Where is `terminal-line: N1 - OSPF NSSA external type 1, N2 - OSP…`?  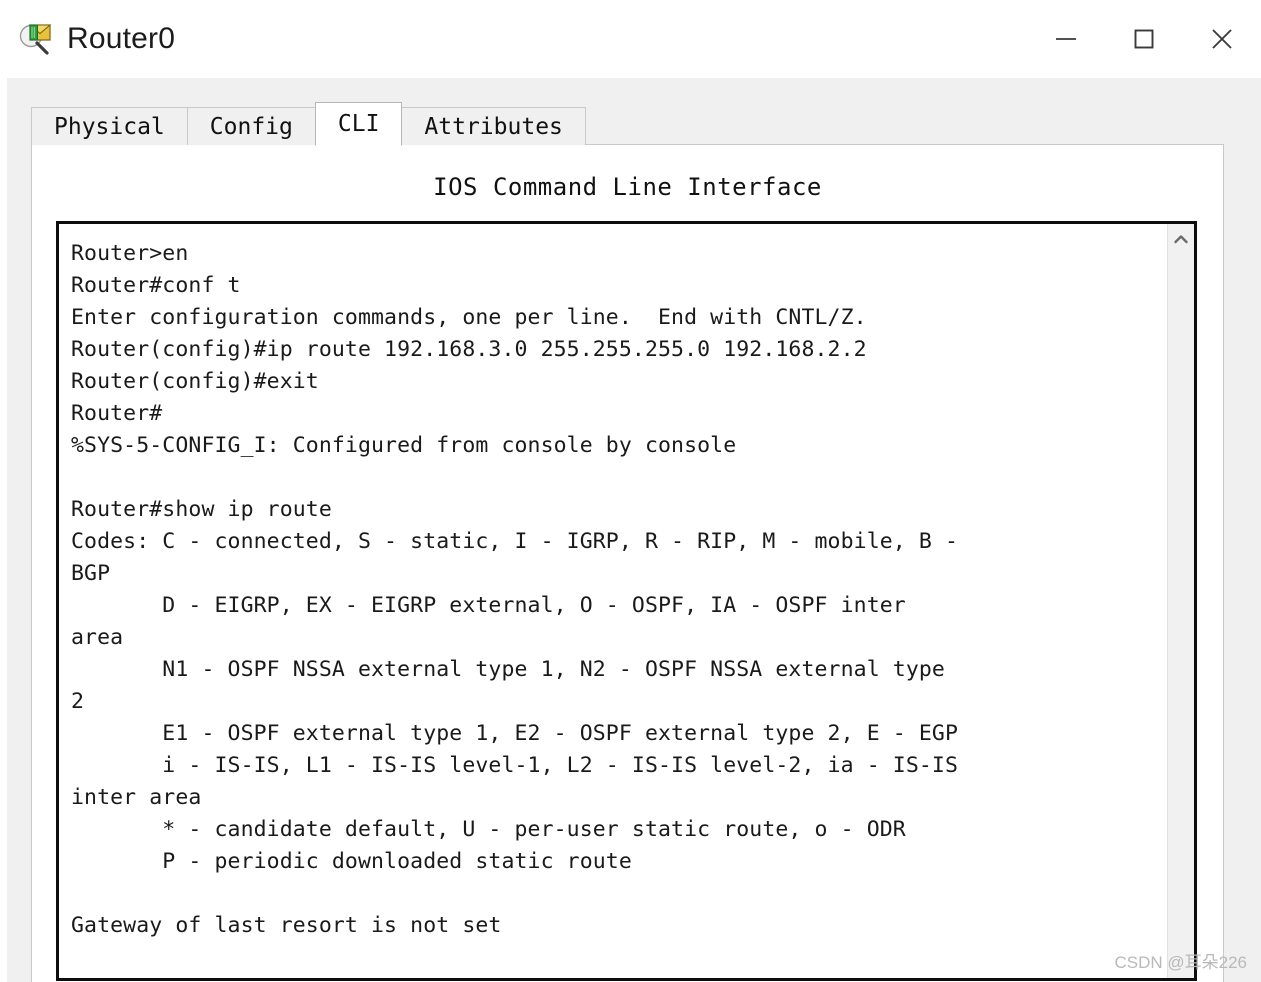
terminal-line: N1 - OSPF NSSA external type 1, N2 - OSP… is located at coordinates (508, 669).